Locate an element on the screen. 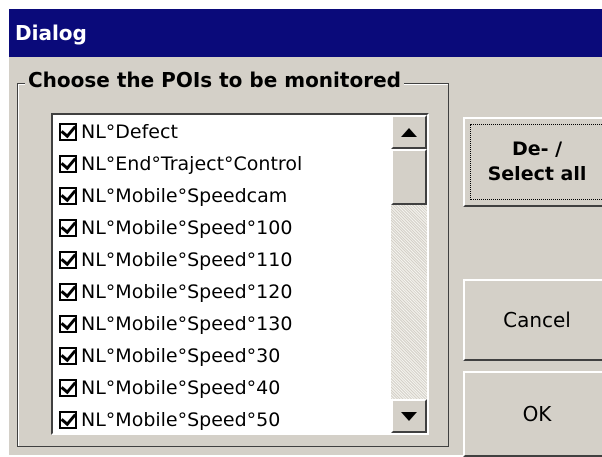 This screenshot has width=602, height=457. list-item: NL°Mobile°Speed°40 is located at coordinates (169, 388).